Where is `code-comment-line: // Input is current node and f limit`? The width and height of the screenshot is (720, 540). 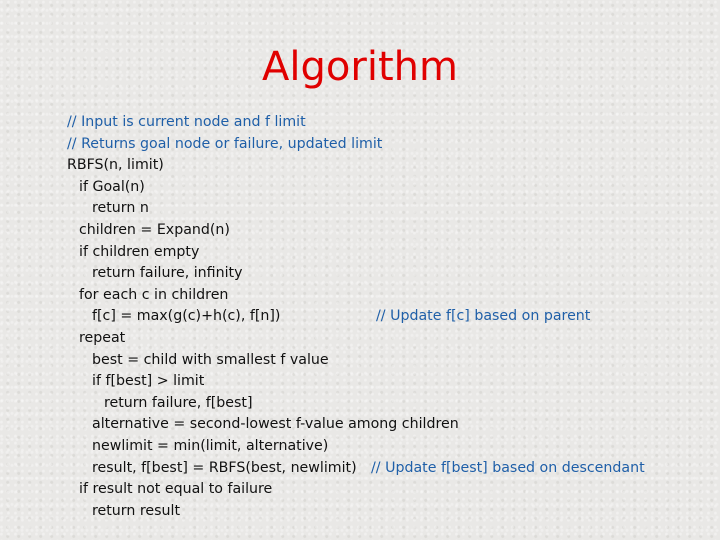
code-comment-line: // Input is current node and f limit is located at coordinates (186, 122).